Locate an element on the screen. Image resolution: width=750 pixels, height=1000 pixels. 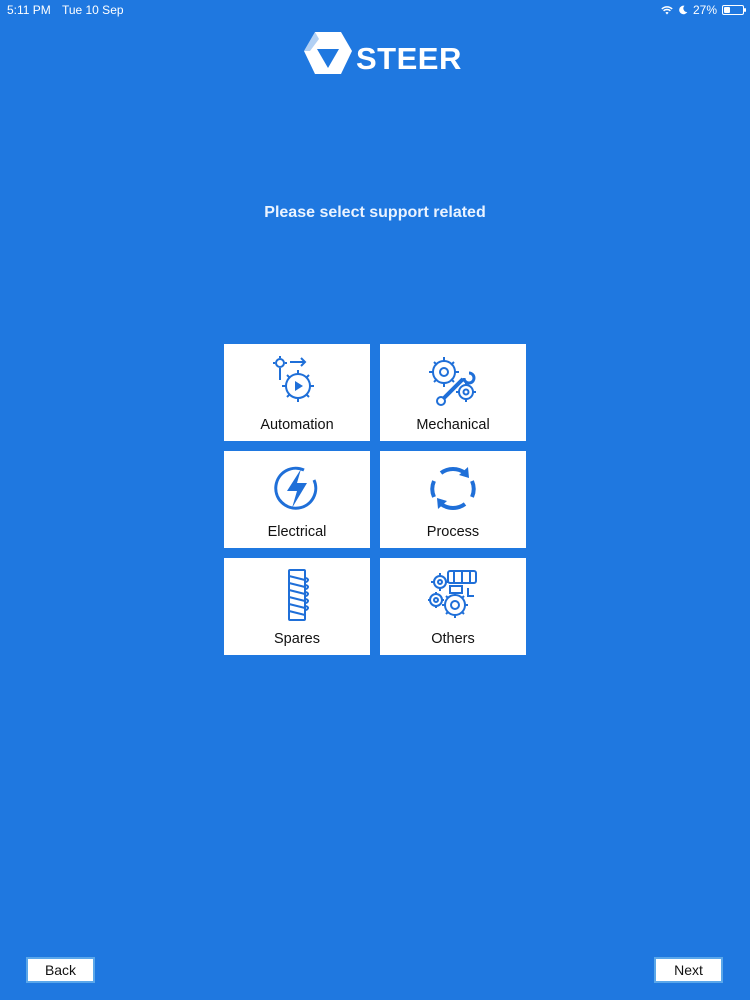
wifi-icon is located at coordinates (667, 10).